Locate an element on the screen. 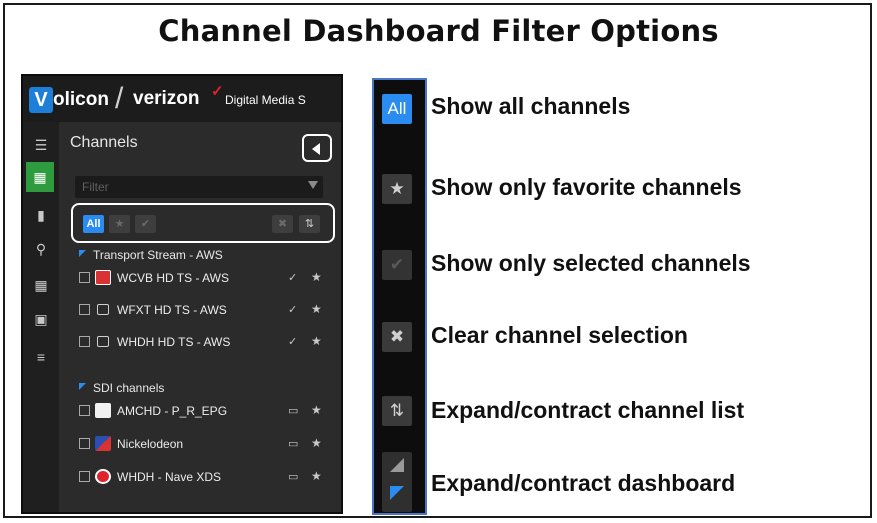 This screenshot has width=877, height=523. panel-title: Channels is located at coordinates (104, 142).